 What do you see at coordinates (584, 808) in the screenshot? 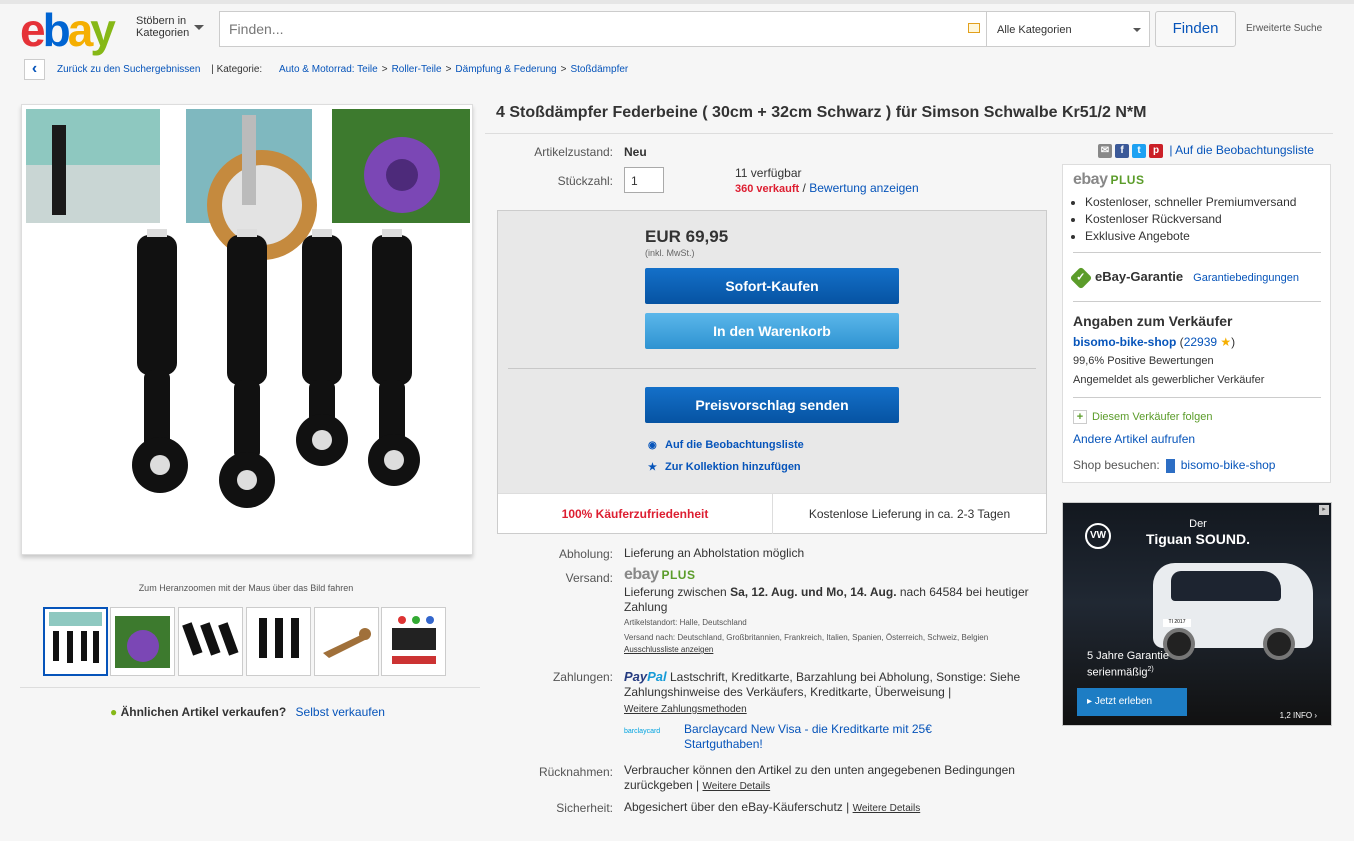
I see `security-label: Sicherheit:` at bounding box center [584, 808].